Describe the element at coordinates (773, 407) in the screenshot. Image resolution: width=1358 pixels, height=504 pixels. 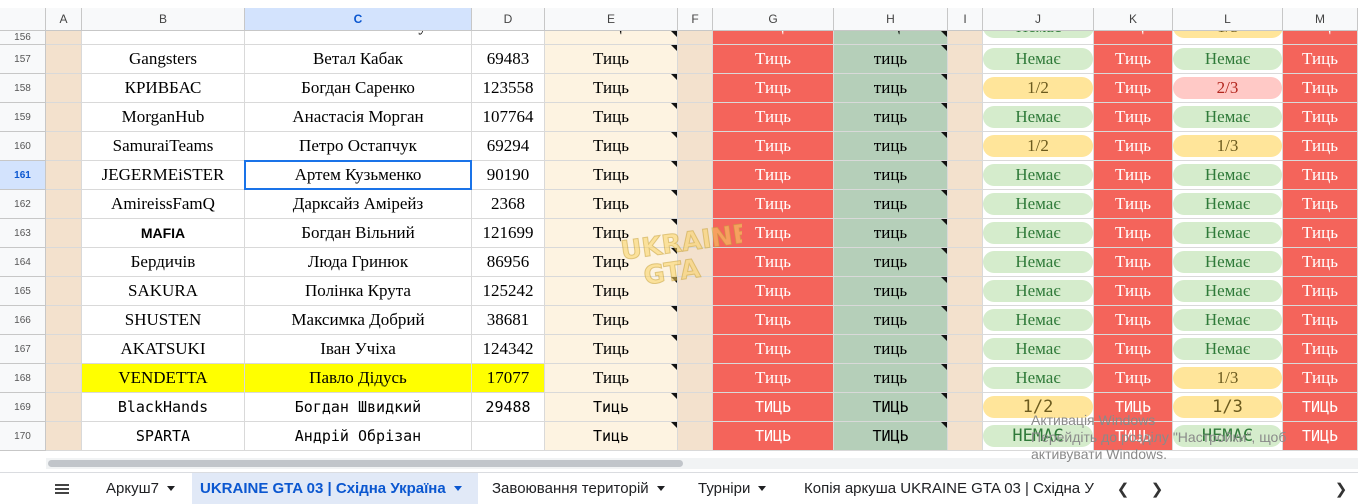
I see `cell-g-169: ТИЦЬ` at that location.